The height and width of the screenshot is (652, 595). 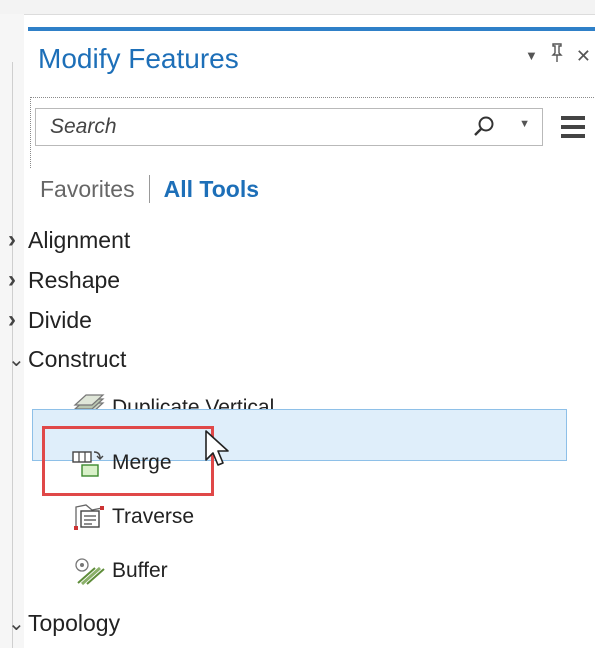 What do you see at coordinates (583, 56) in the screenshot?
I see `close-icon: ✕` at bounding box center [583, 56].